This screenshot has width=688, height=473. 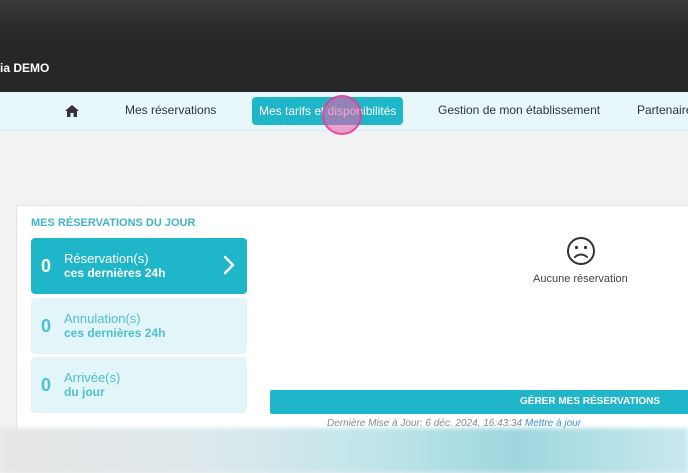 What do you see at coordinates (344, 68) in the screenshot?
I see `app-header: ia DEMO` at bounding box center [344, 68].